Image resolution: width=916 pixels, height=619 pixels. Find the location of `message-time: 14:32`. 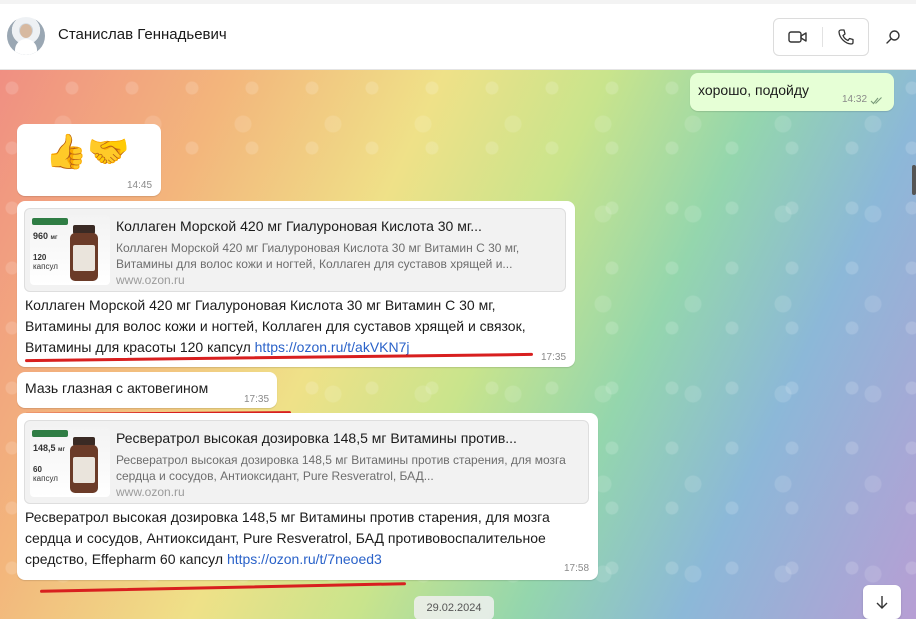

message-time: 14:32 is located at coordinates (855, 99).